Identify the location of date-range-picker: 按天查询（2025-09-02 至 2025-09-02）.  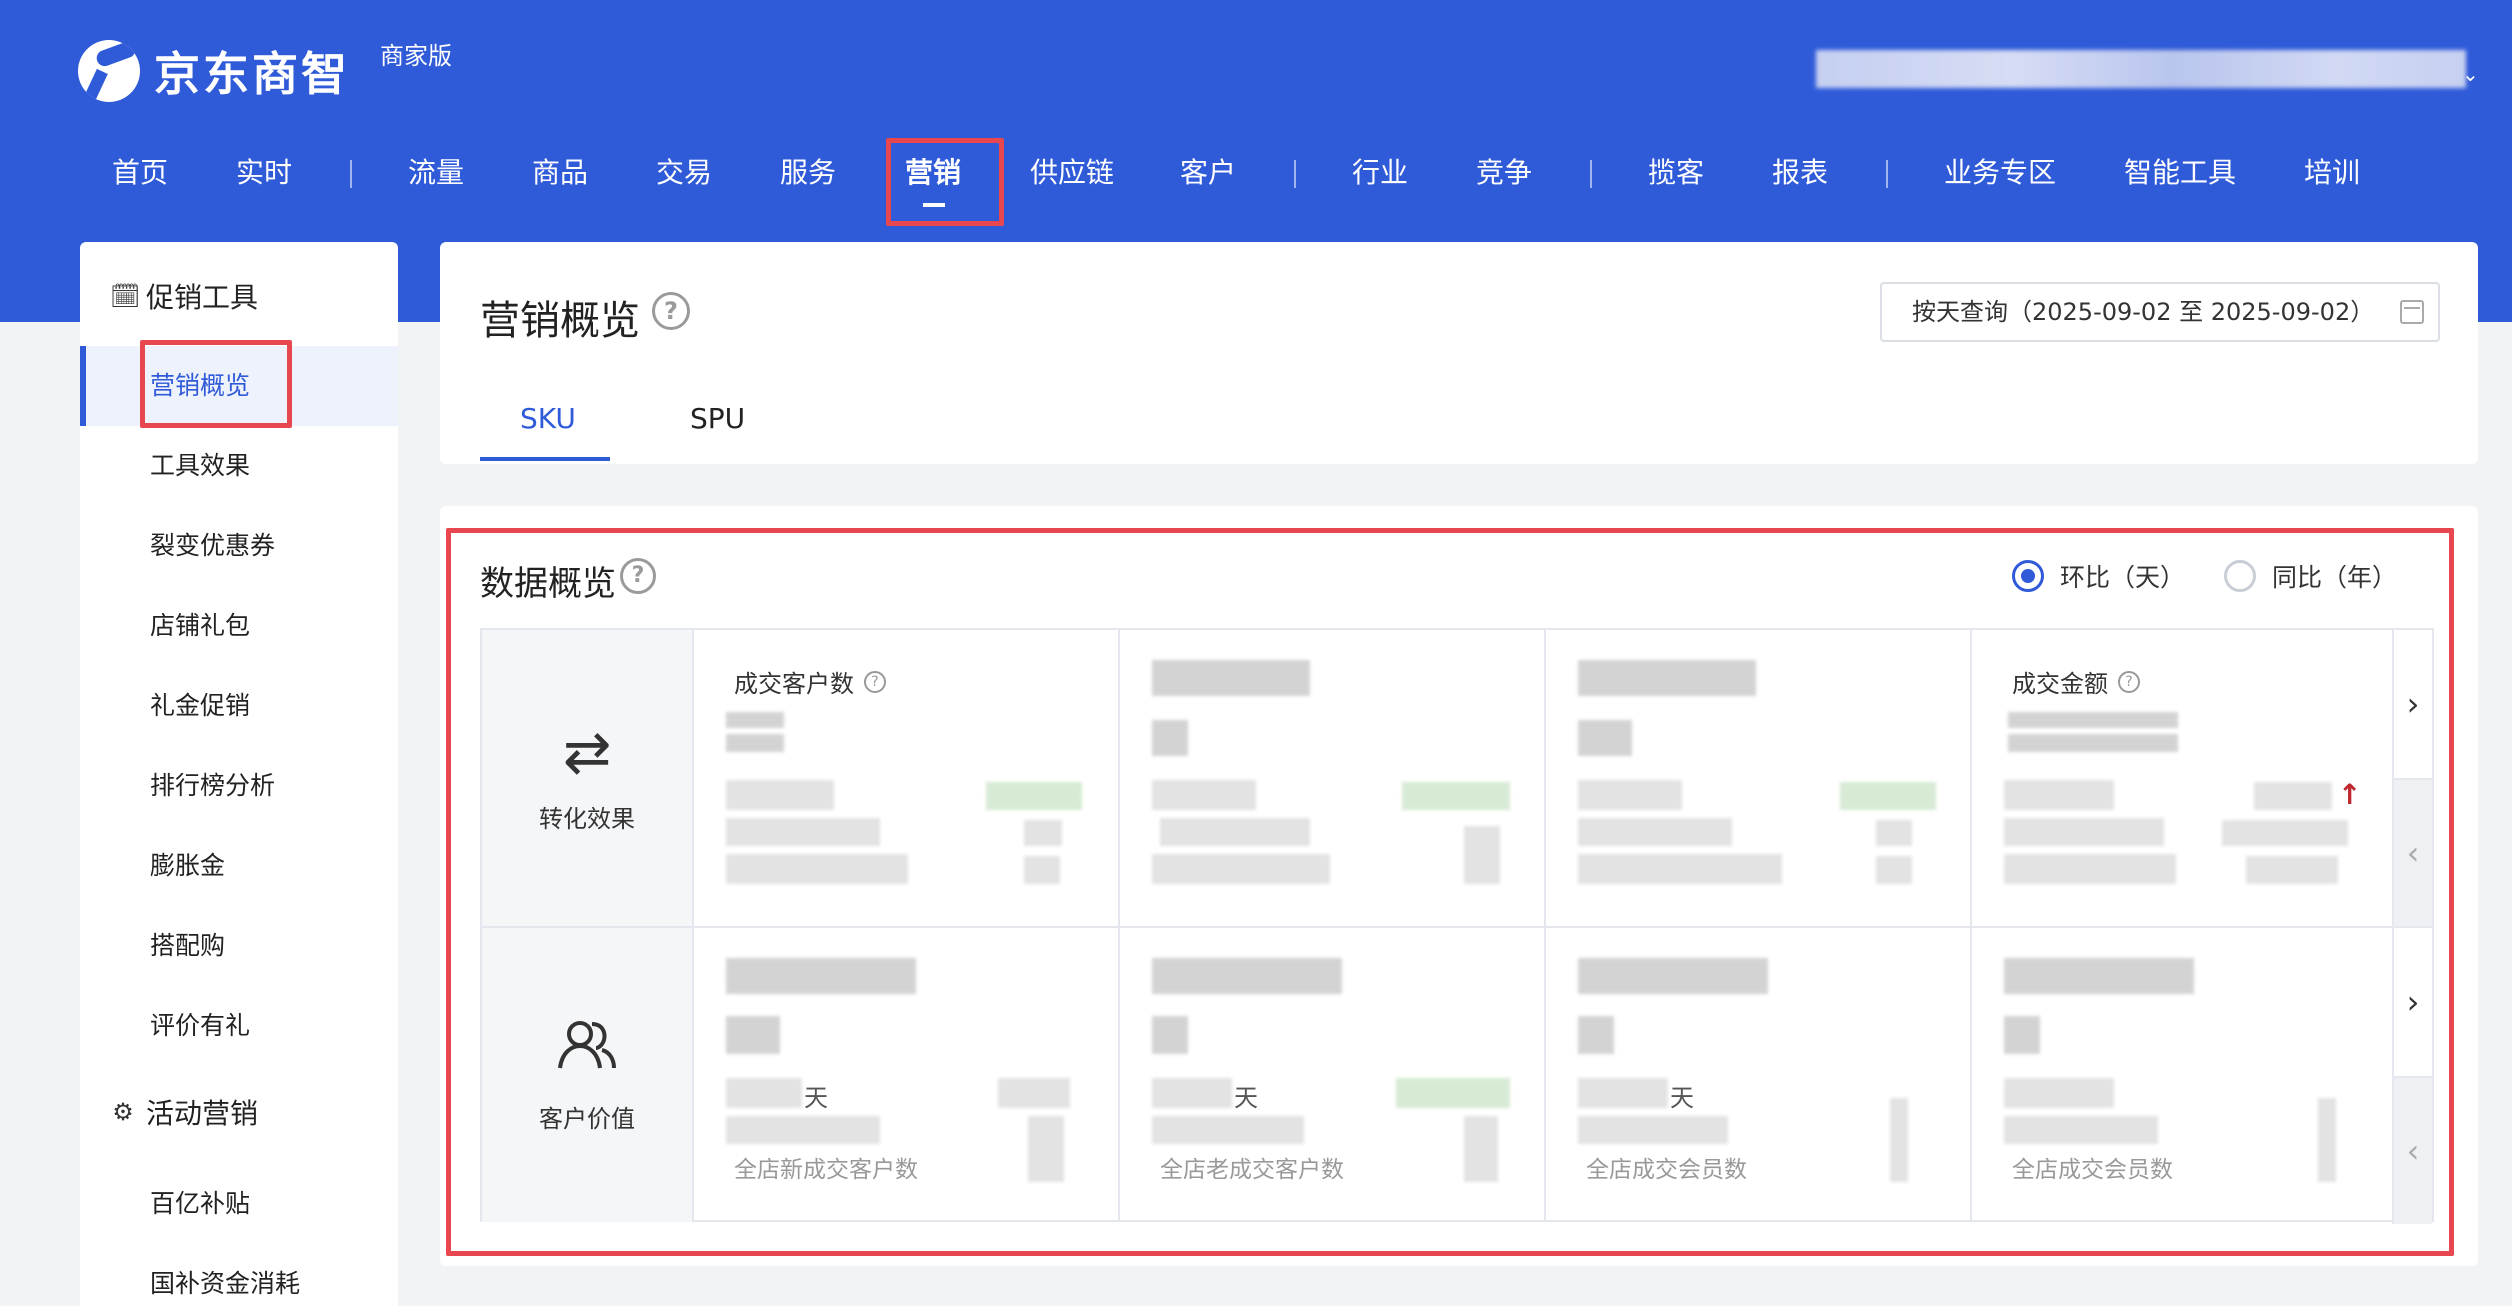
(2160, 312).